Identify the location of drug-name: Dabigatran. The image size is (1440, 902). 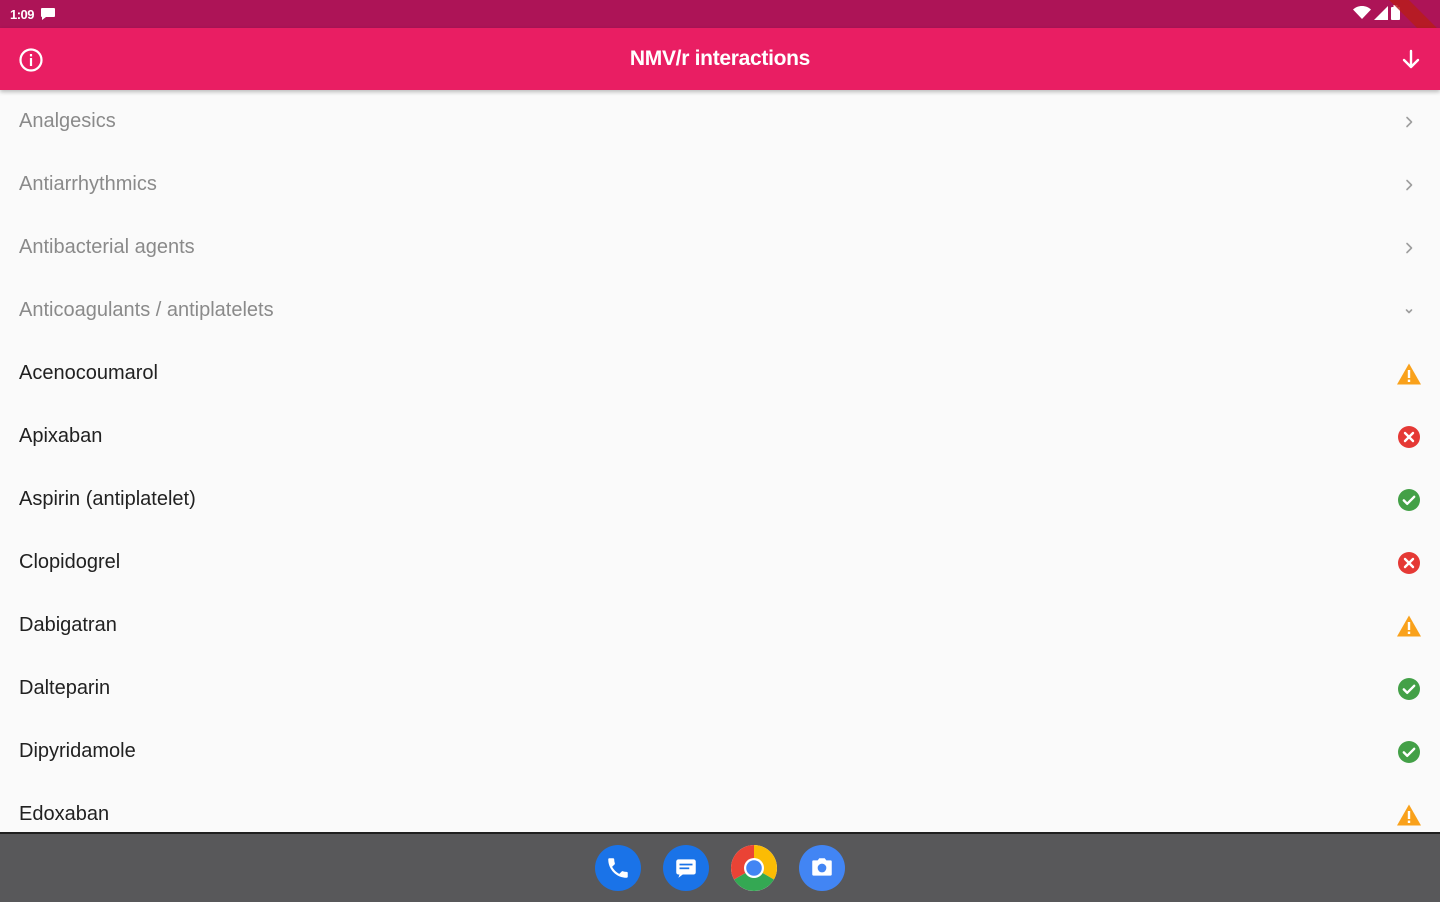
(68, 625).